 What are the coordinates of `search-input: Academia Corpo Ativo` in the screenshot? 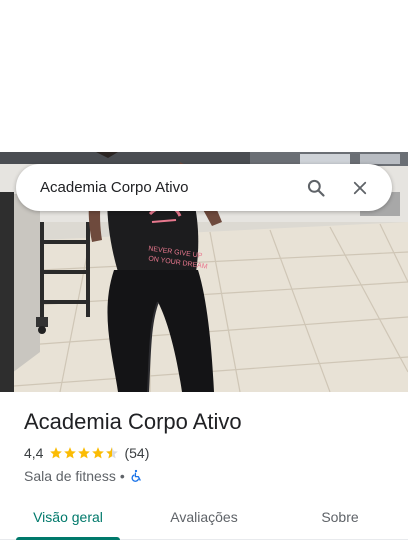 It's located at (167, 187).